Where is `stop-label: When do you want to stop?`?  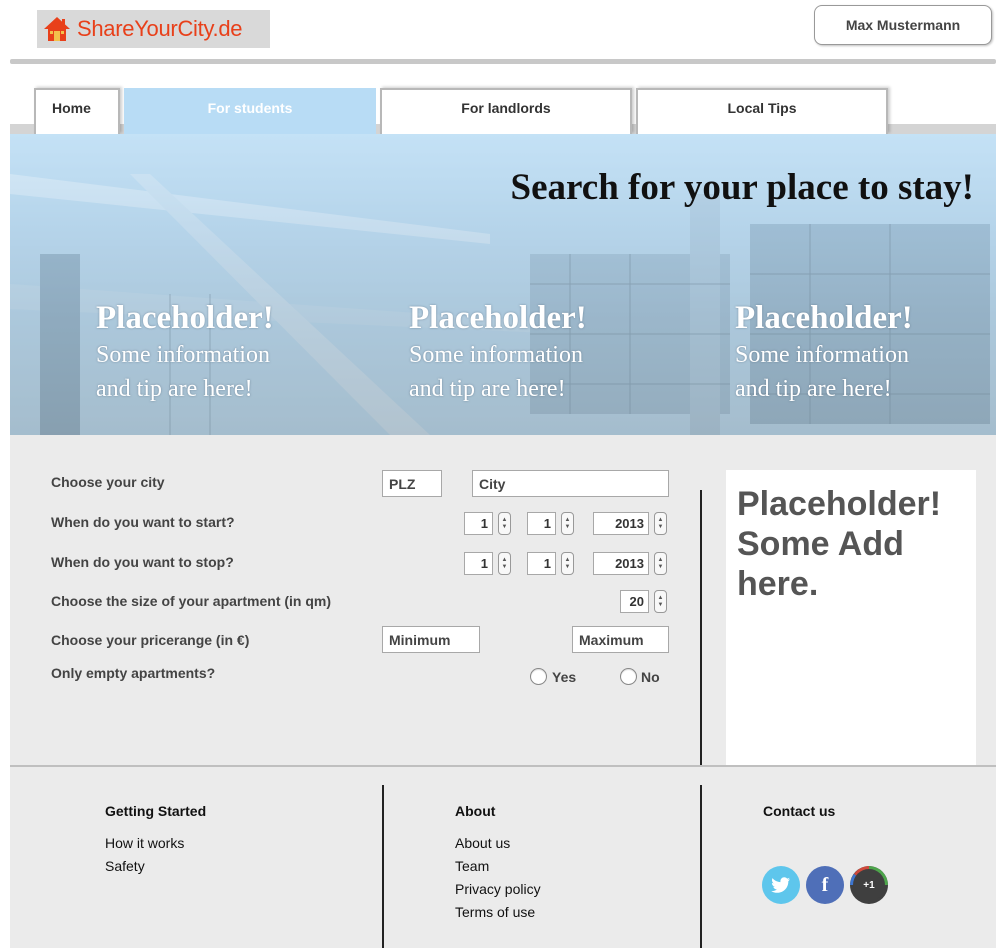 stop-label: When do you want to stop? is located at coordinates (142, 562).